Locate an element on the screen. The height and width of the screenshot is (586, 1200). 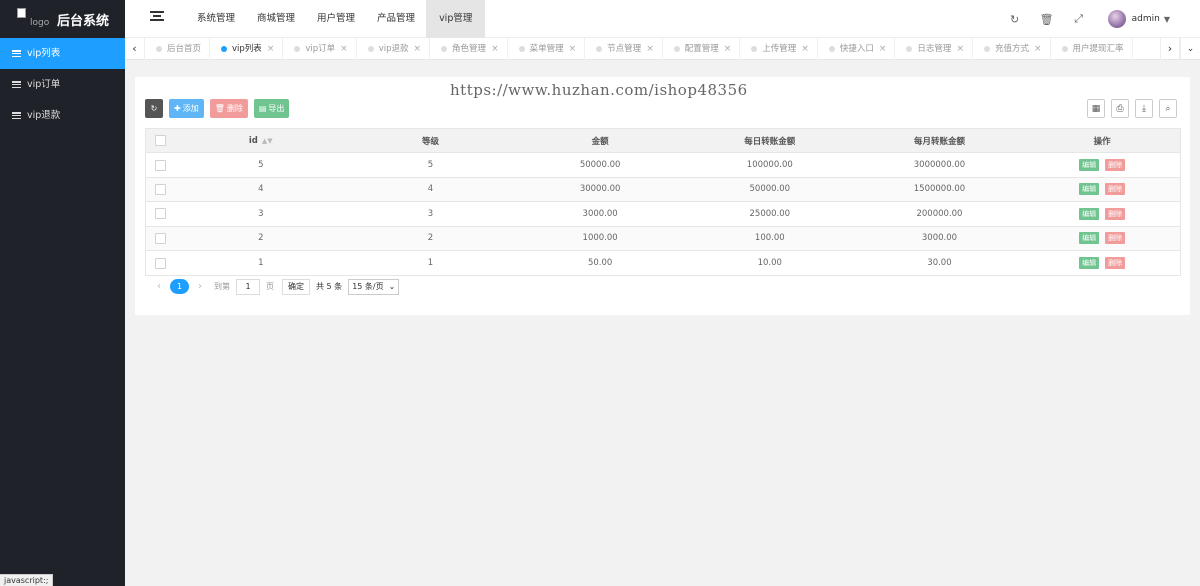
goto-confirm-button: 确定 is located at coordinates (296, 286).